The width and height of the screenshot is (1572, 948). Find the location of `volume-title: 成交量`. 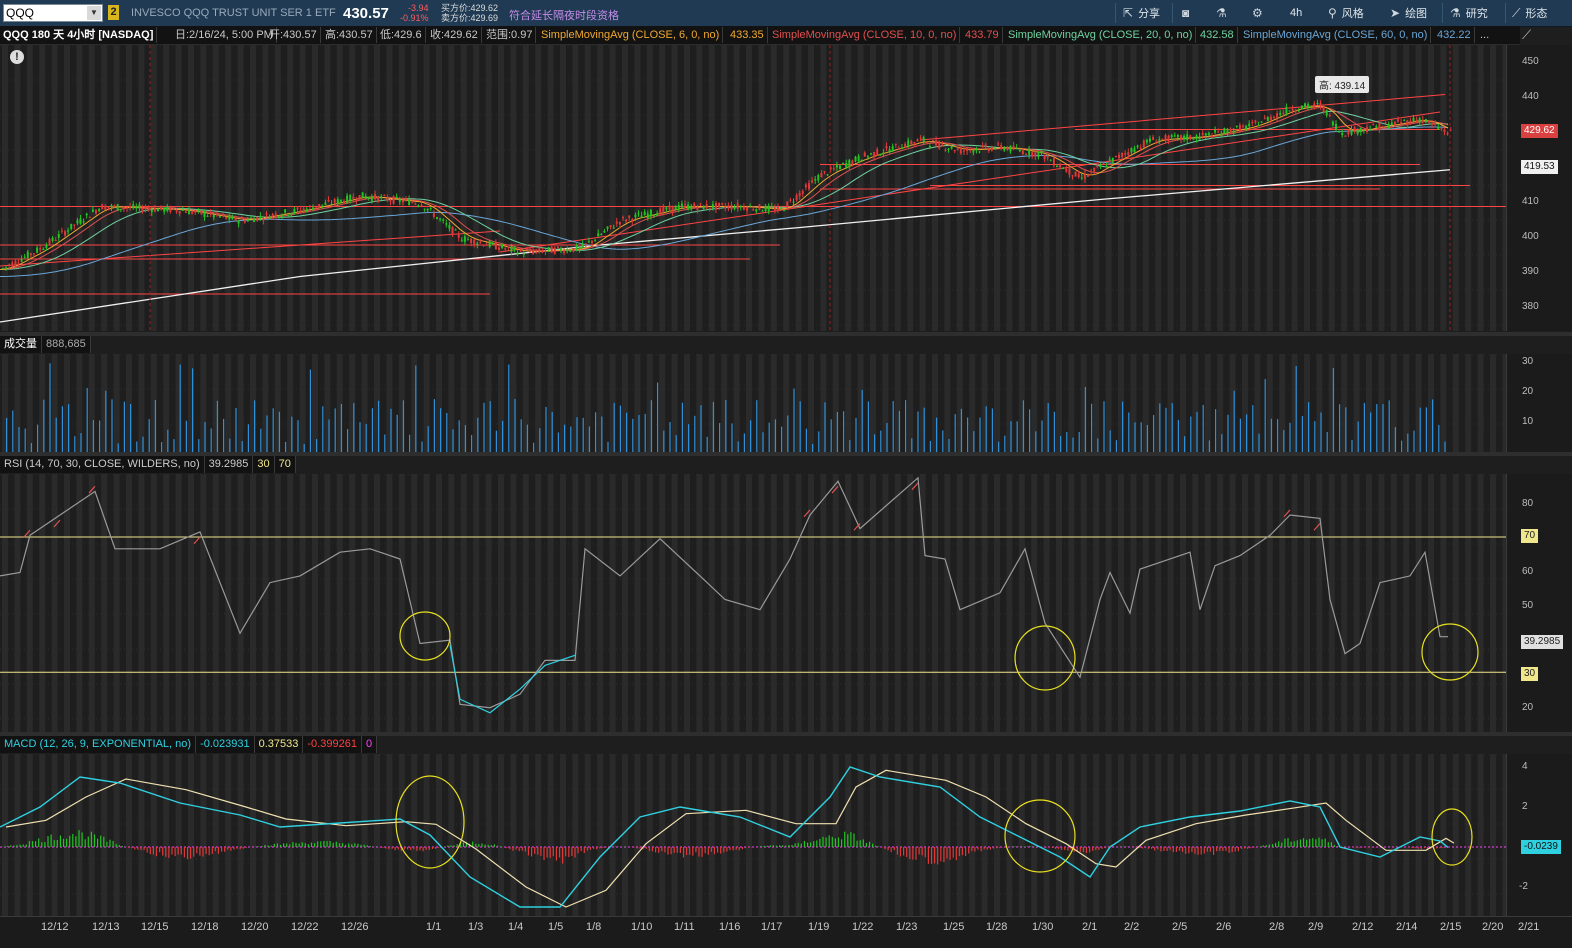

volume-title: 成交量 is located at coordinates (21, 344).